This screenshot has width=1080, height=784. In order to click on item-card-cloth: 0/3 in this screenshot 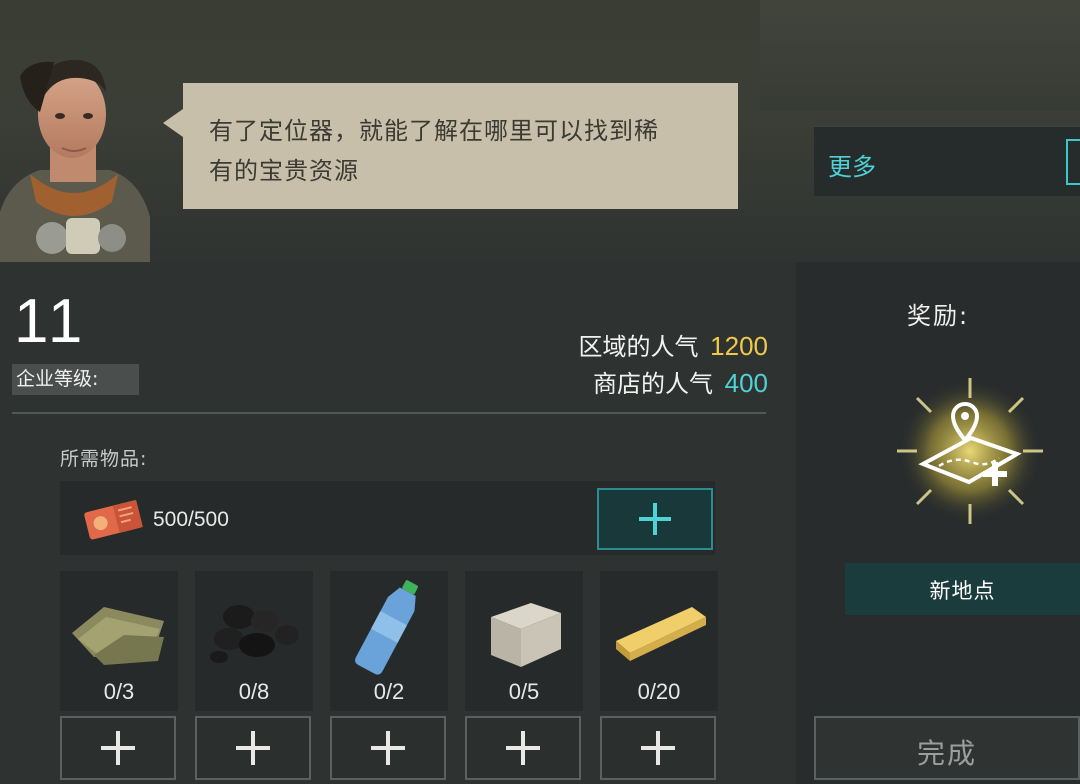, I will do `click(119, 641)`.